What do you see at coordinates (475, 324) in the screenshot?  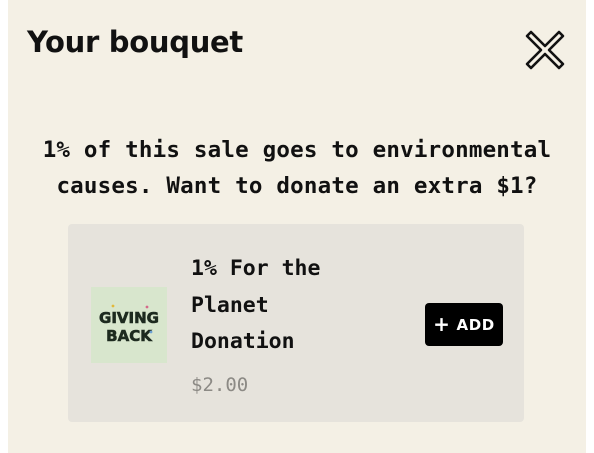 I see `add-button-label: ADD` at bounding box center [475, 324].